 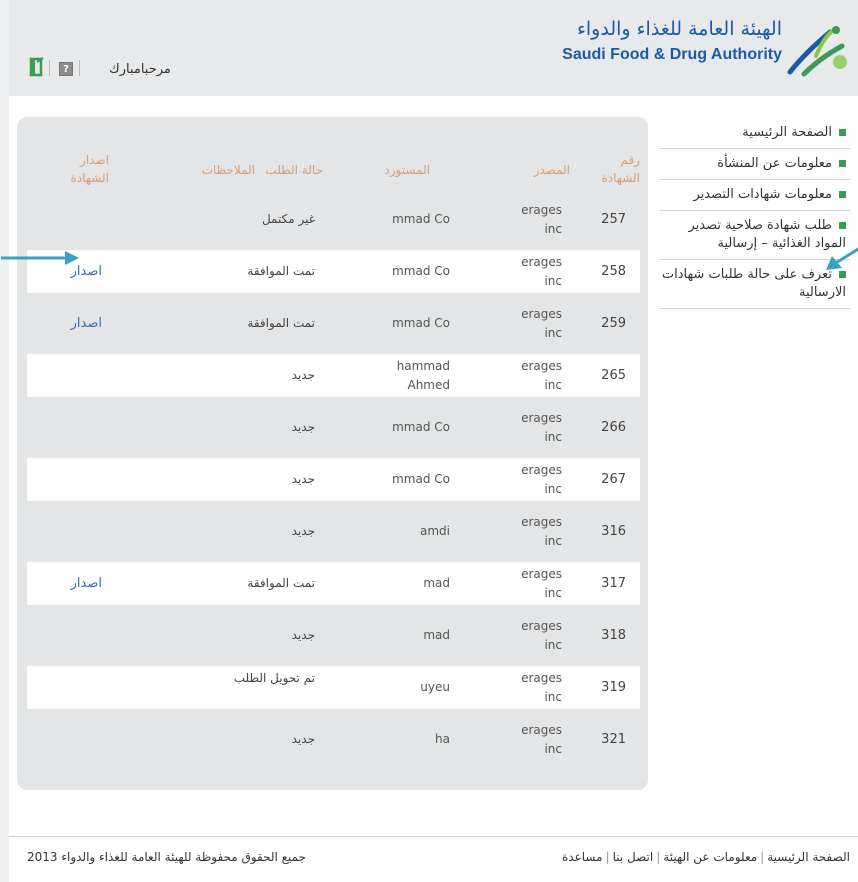 I want to click on table-row: 258 erages inc mmad Co تمت الموافقة اصدار, so click(x=333, y=271).